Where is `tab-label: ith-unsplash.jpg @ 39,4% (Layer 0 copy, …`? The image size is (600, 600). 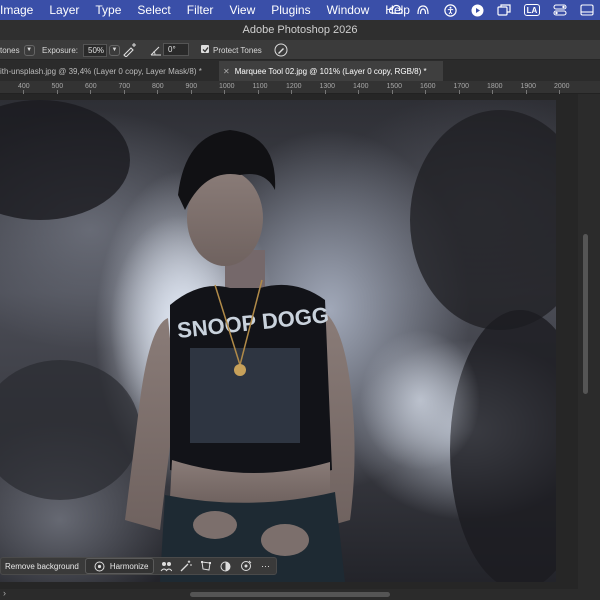
tab-label: ith-unsplash.jpg @ 39,4% (Layer 0 copy, … is located at coordinates (101, 71).